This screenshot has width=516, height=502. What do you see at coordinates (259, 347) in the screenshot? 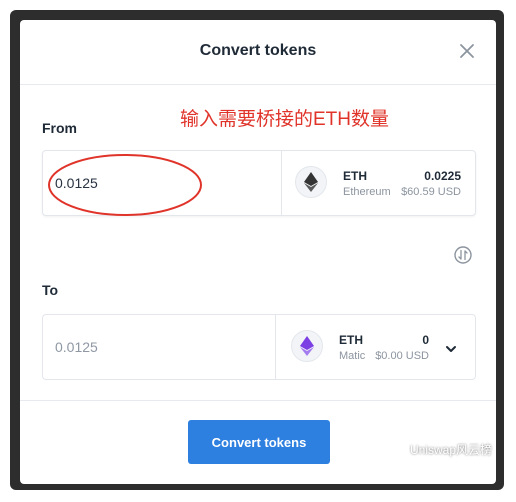
I see `to-token-box: 0.0125 ETH Matic 0 $0.00 USD` at bounding box center [259, 347].